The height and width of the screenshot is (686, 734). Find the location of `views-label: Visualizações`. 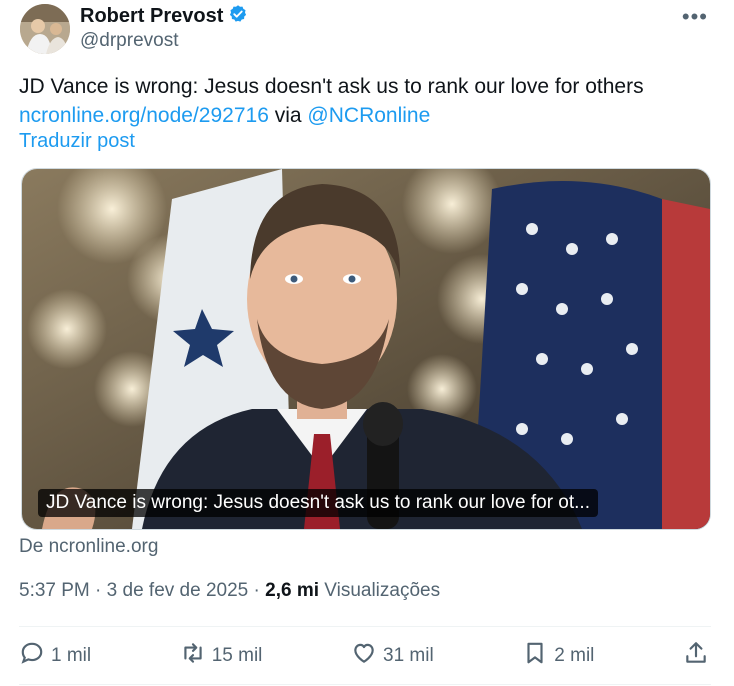

views-label: Visualizações is located at coordinates (382, 590).